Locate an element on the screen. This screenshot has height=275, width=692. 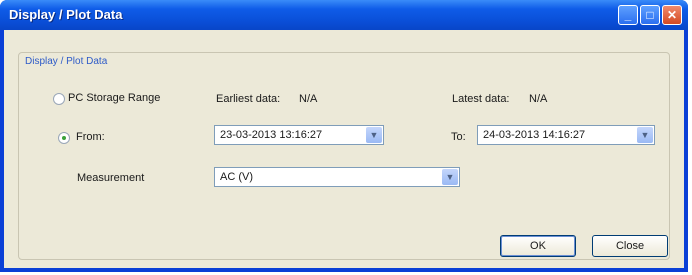
to-label: To: is located at coordinates (458, 137).